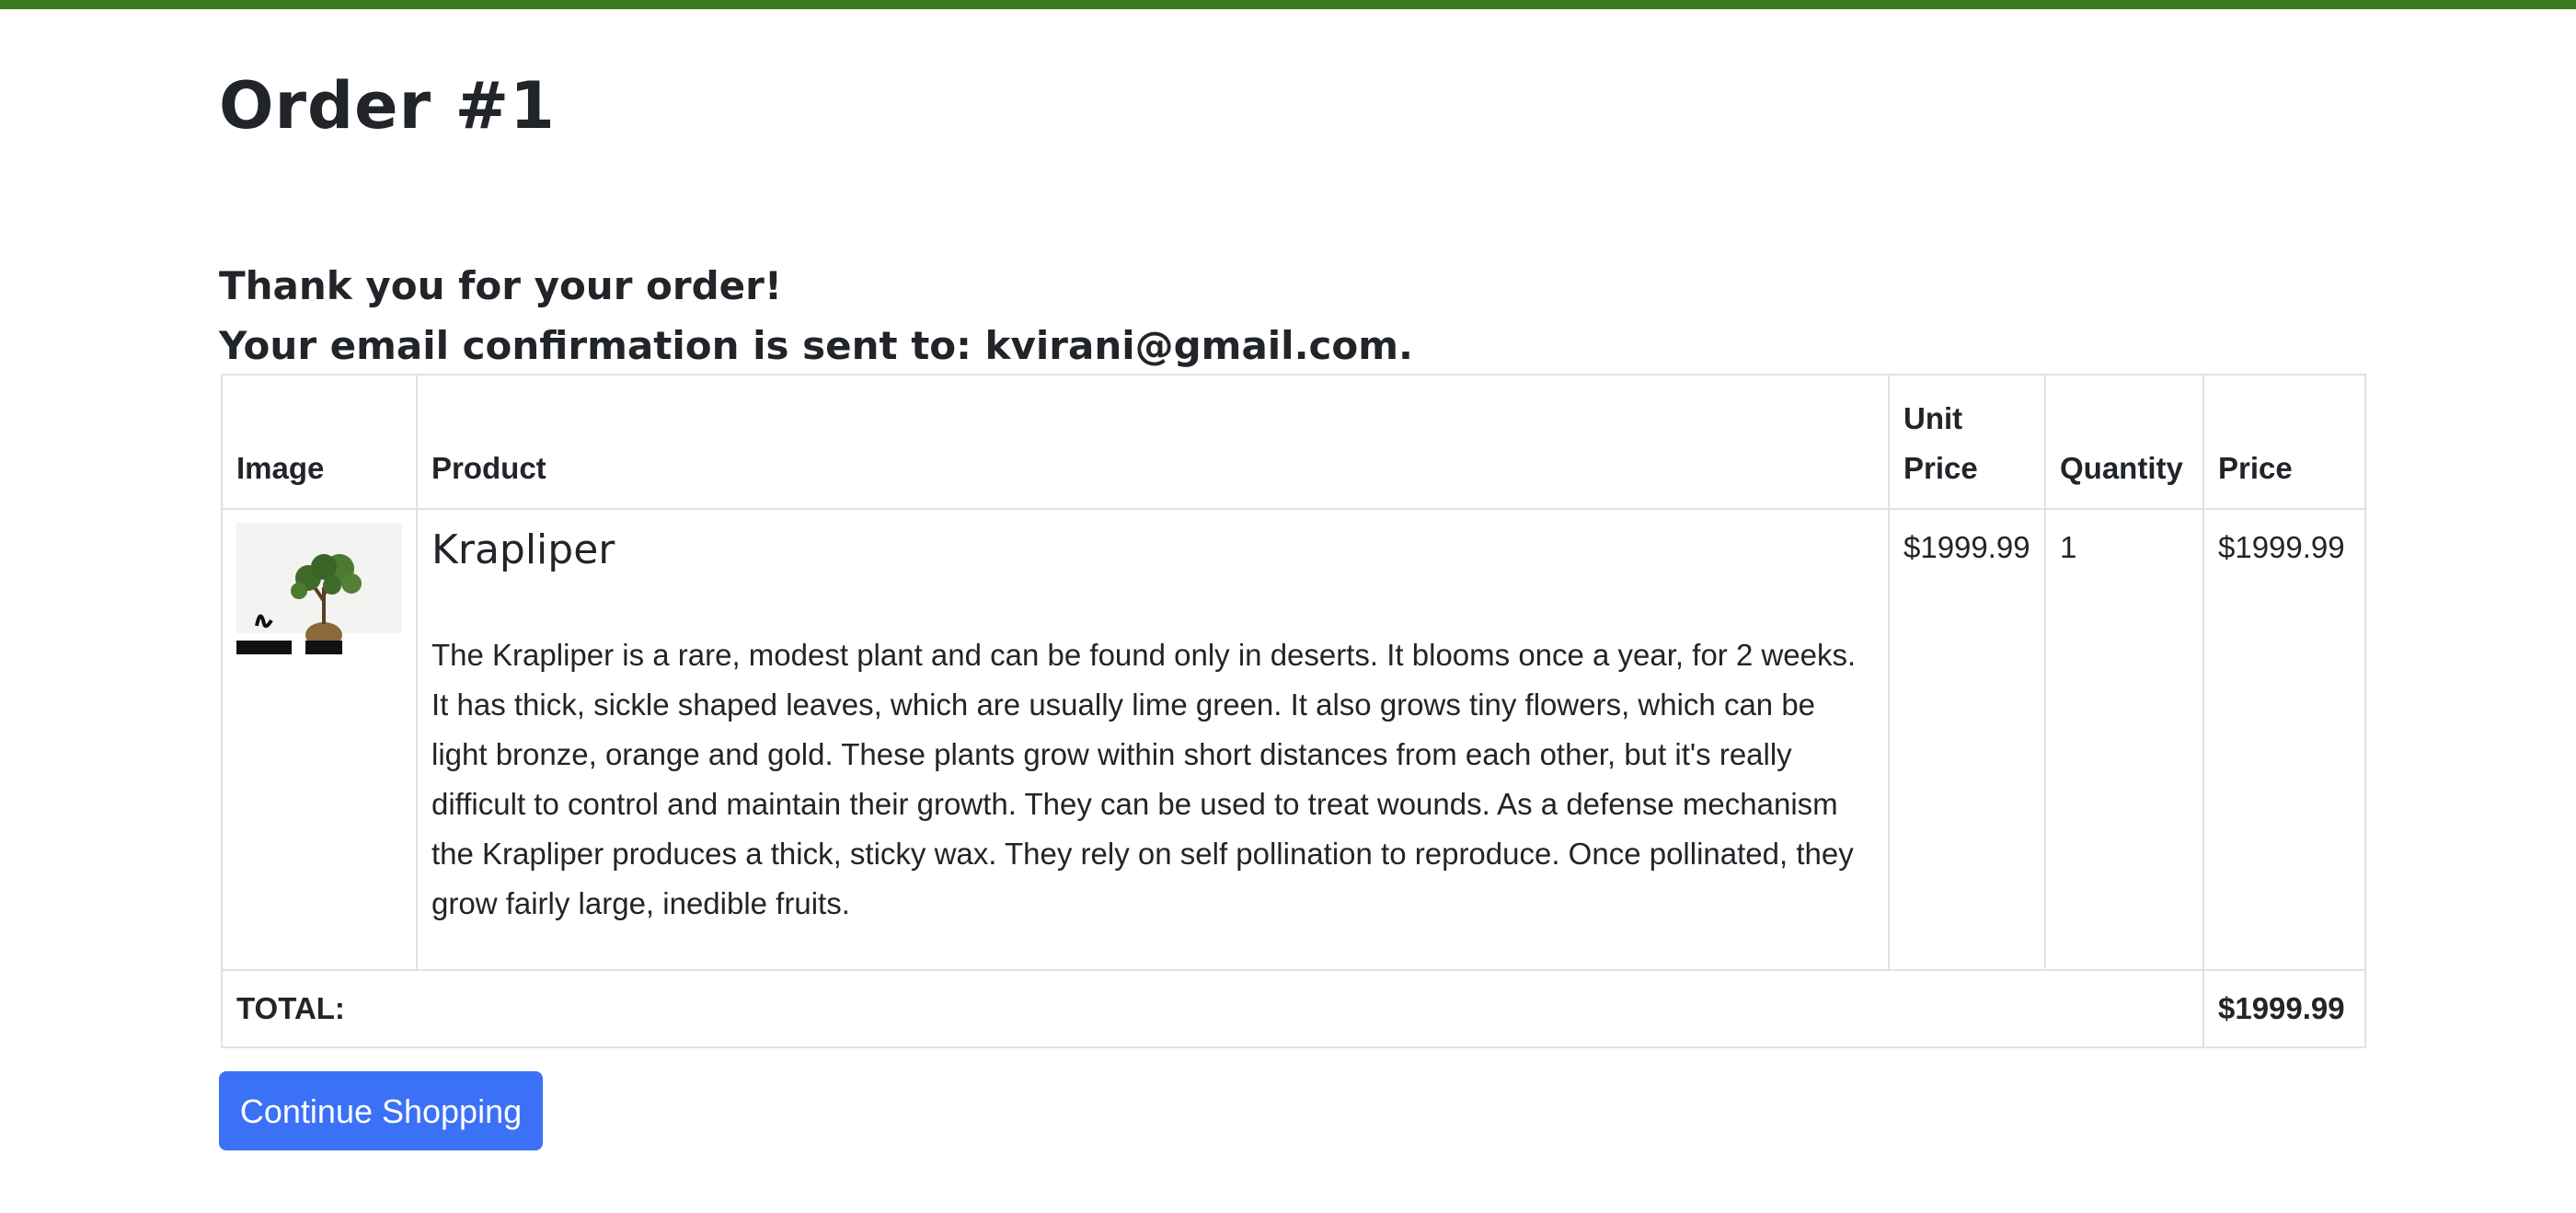 The height and width of the screenshot is (1213, 2576). Describe the element at coordinates (2284, 1008) in the screenshot. I see `total-value: $1999.99` at that location.